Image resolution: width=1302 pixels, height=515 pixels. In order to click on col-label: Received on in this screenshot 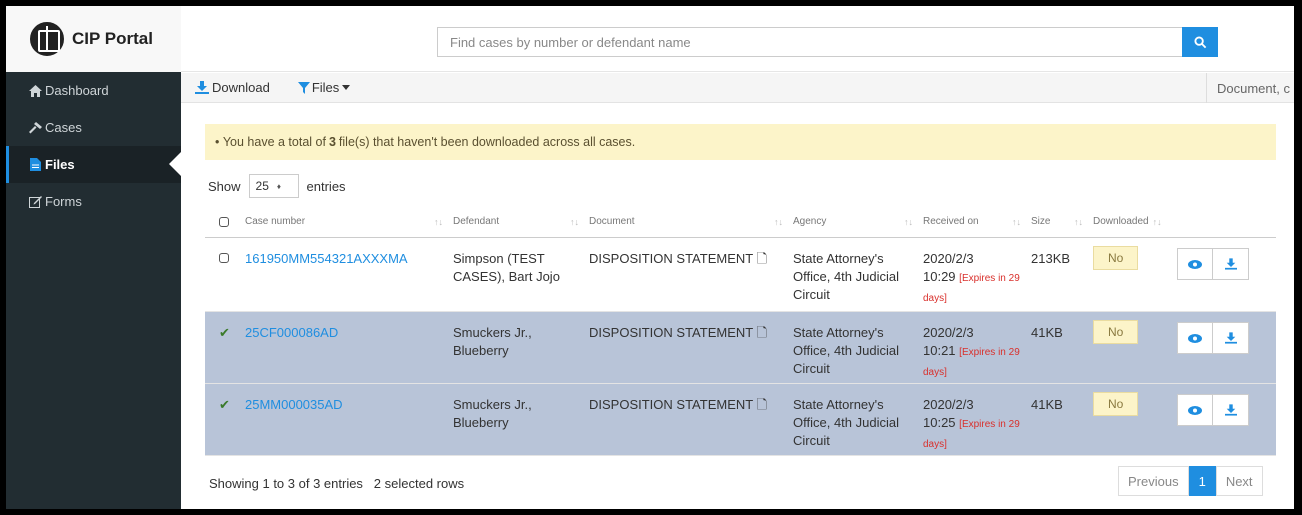, I will do `click(951, 221)`.